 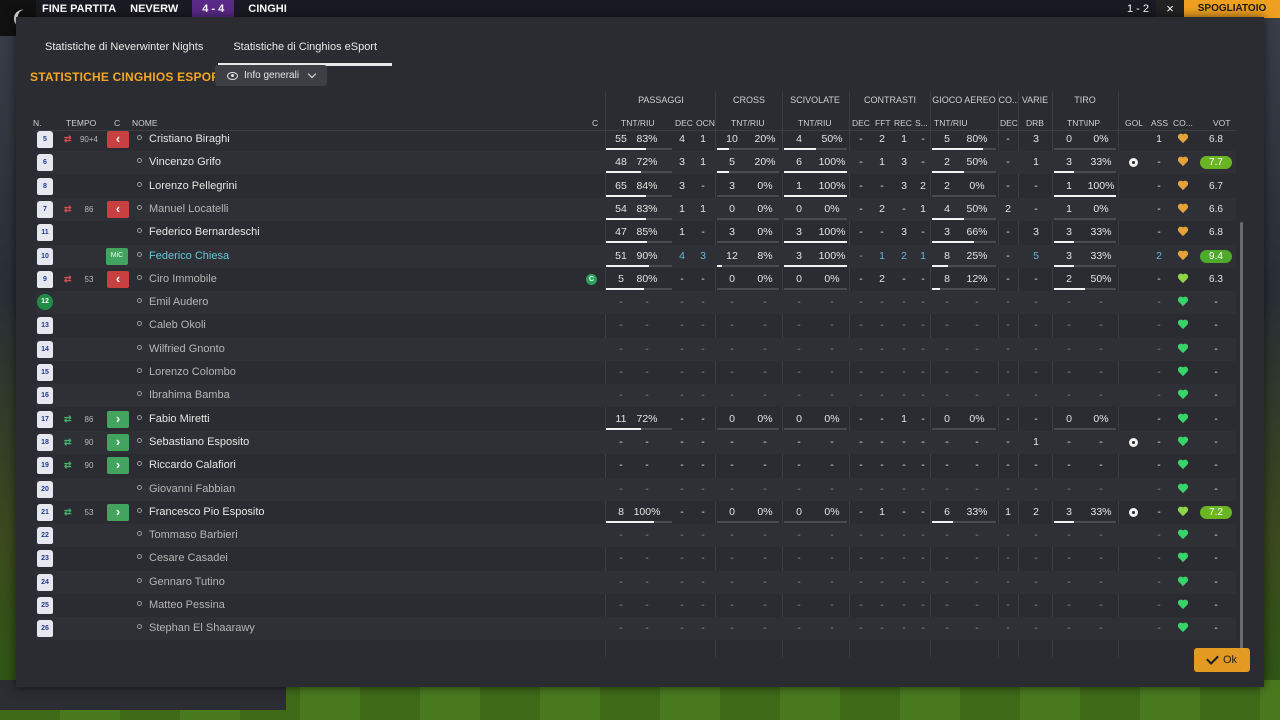 What do you see at coordinates (947, 558) in the screenshot?
I see `aer-tnt: -` at bounding box center [947, 558].